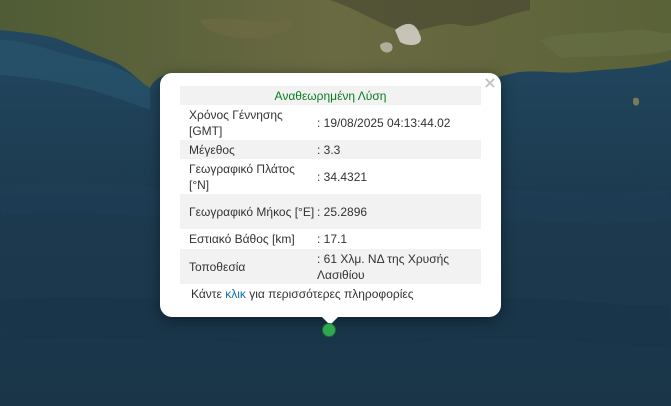 The height and width of the screenshot is (406, 671). I want to click on popup-title: Αναθεωρημένη Λύση, so click(330, 95).